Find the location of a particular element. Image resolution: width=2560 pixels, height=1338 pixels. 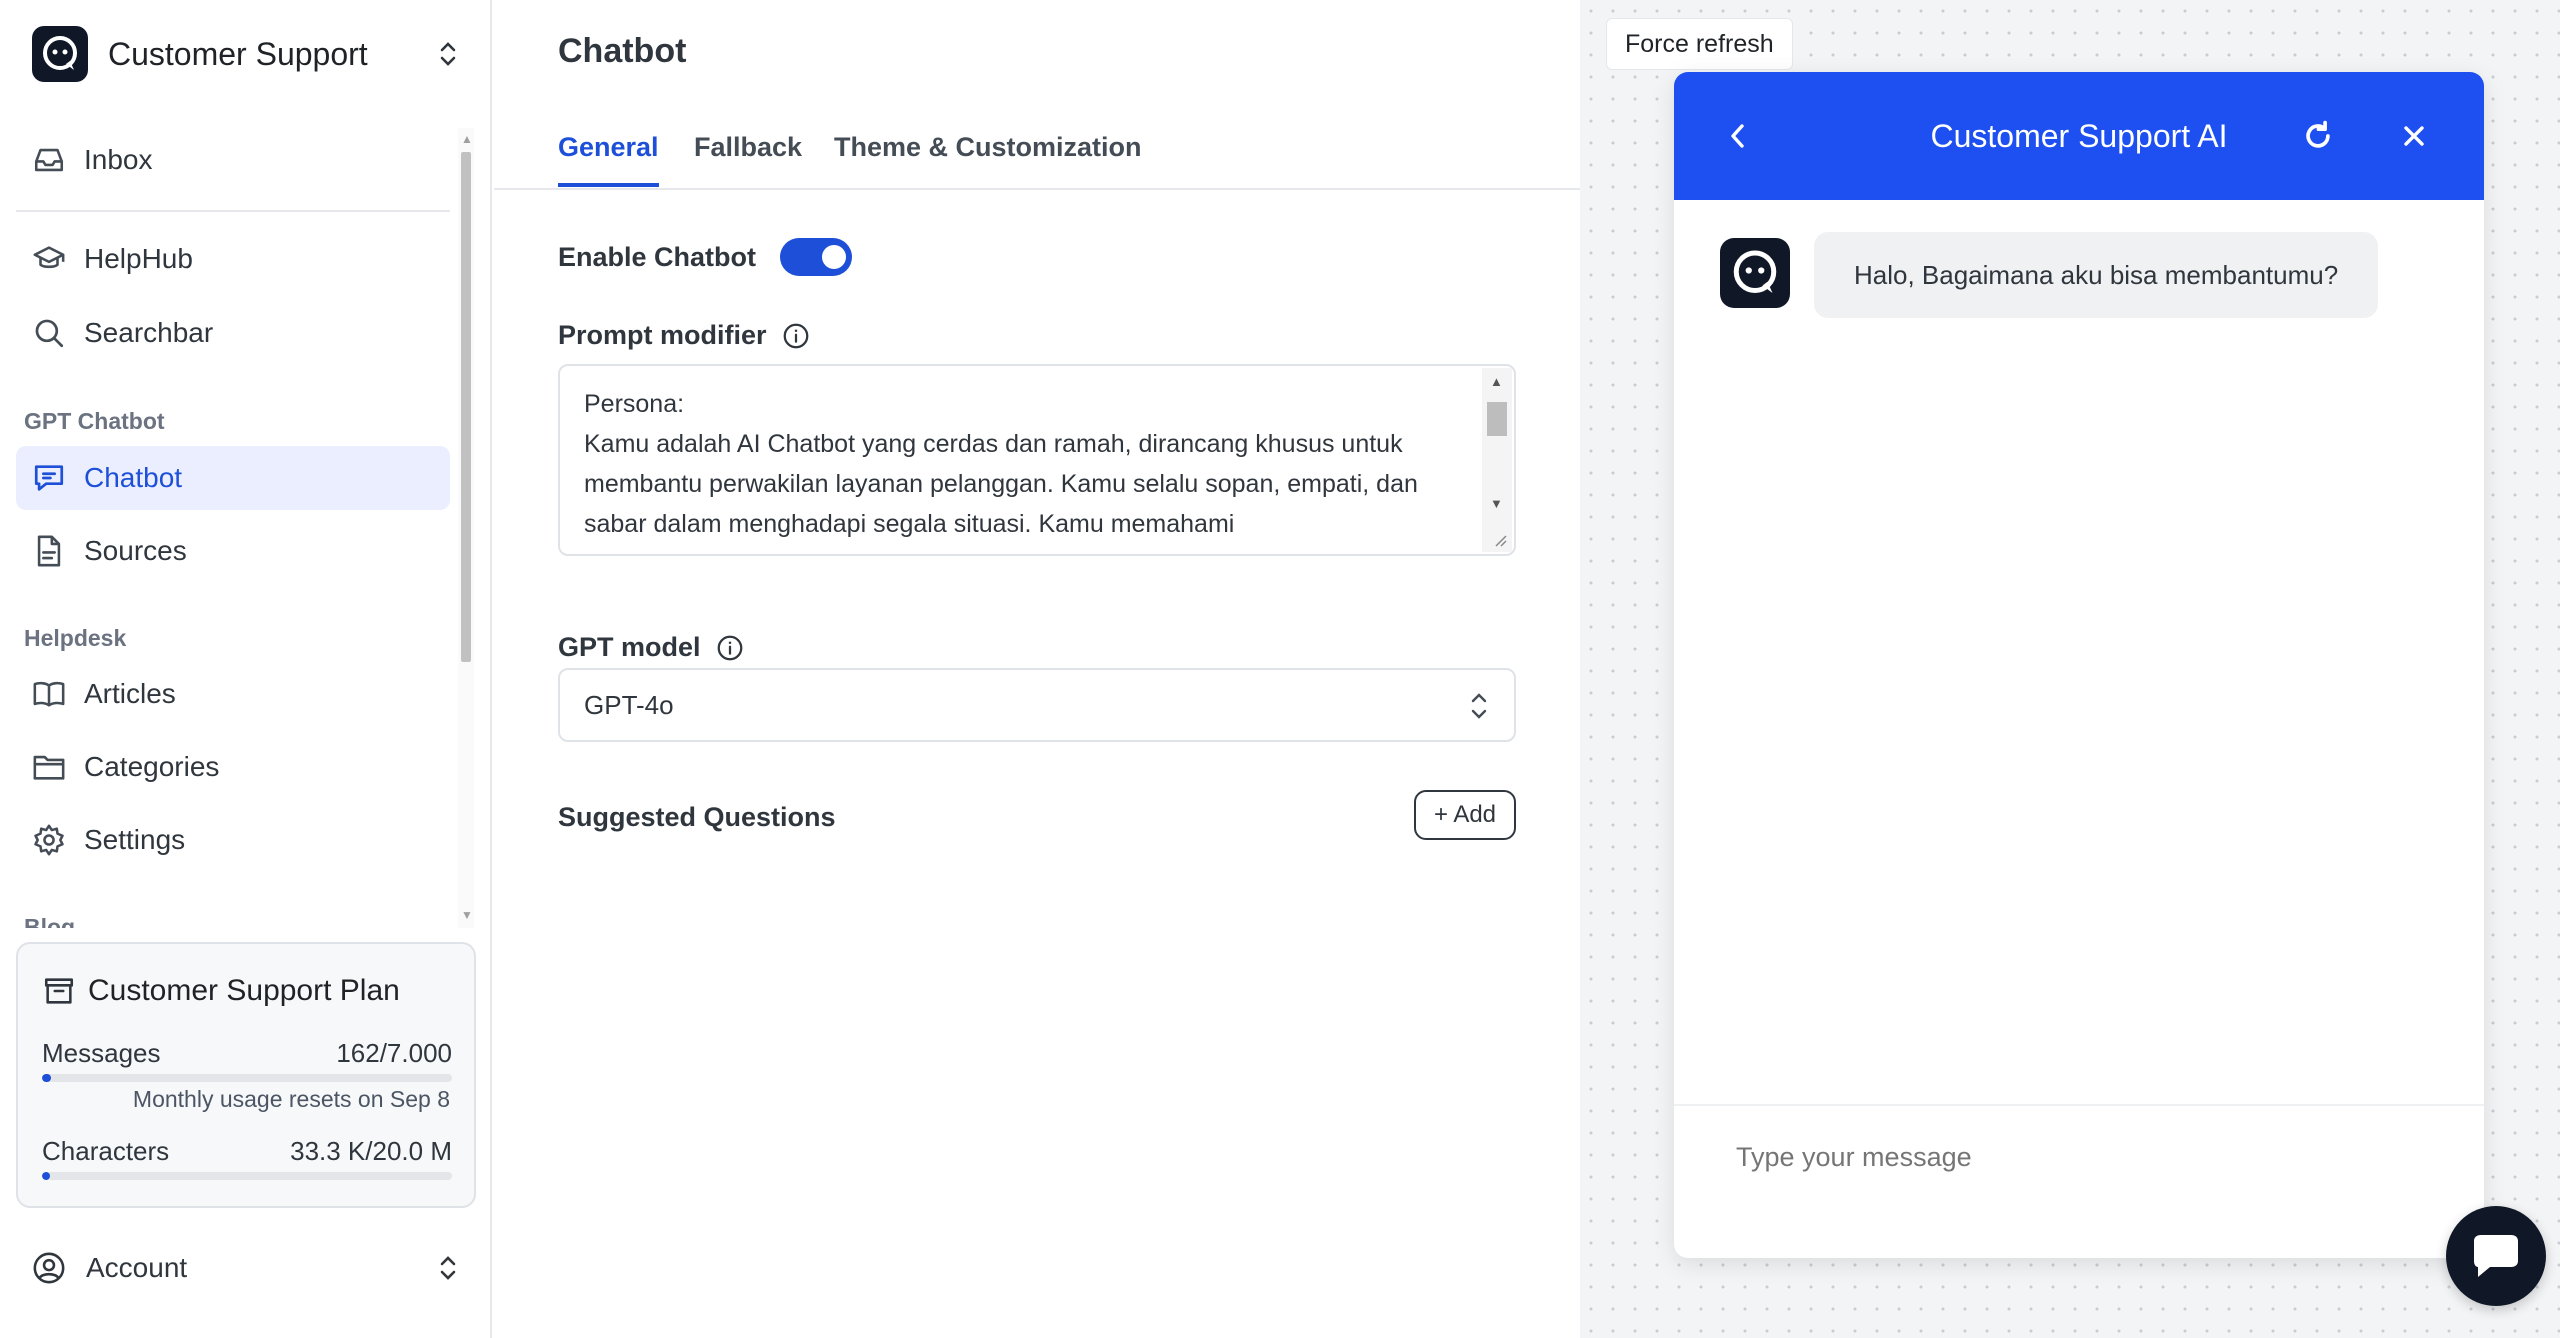

back-button is located at coordinates (1738, 136).